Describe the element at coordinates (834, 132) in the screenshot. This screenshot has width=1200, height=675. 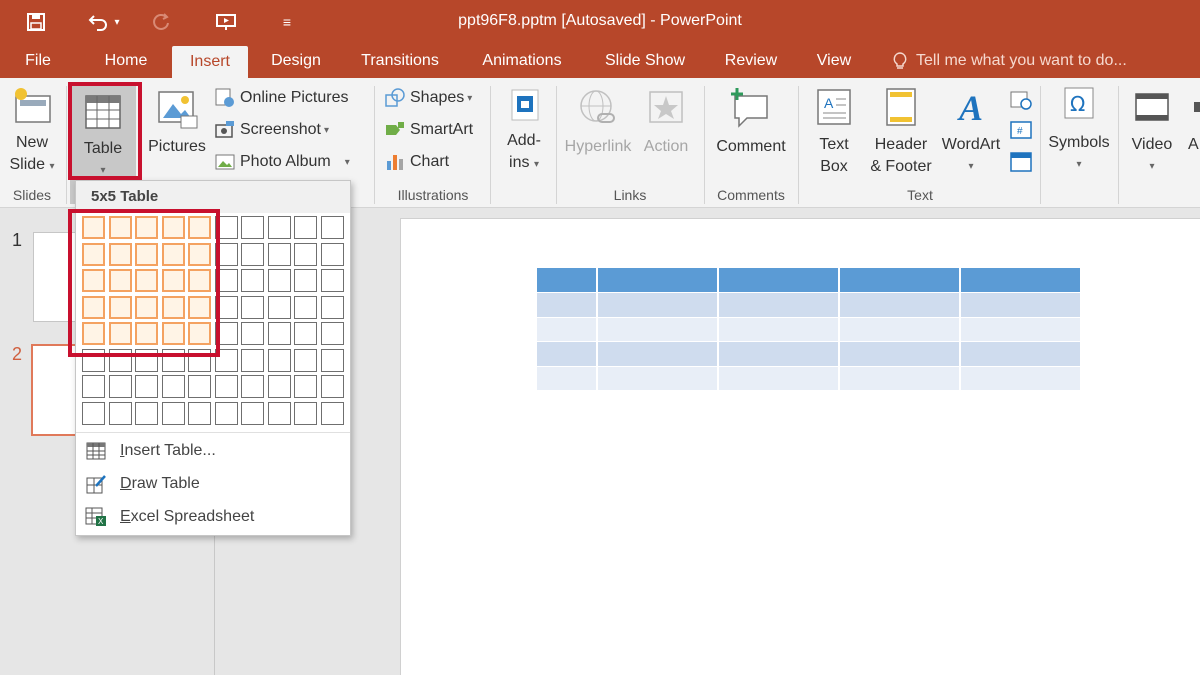
I see `text-box-button: A Text Box` at that location.